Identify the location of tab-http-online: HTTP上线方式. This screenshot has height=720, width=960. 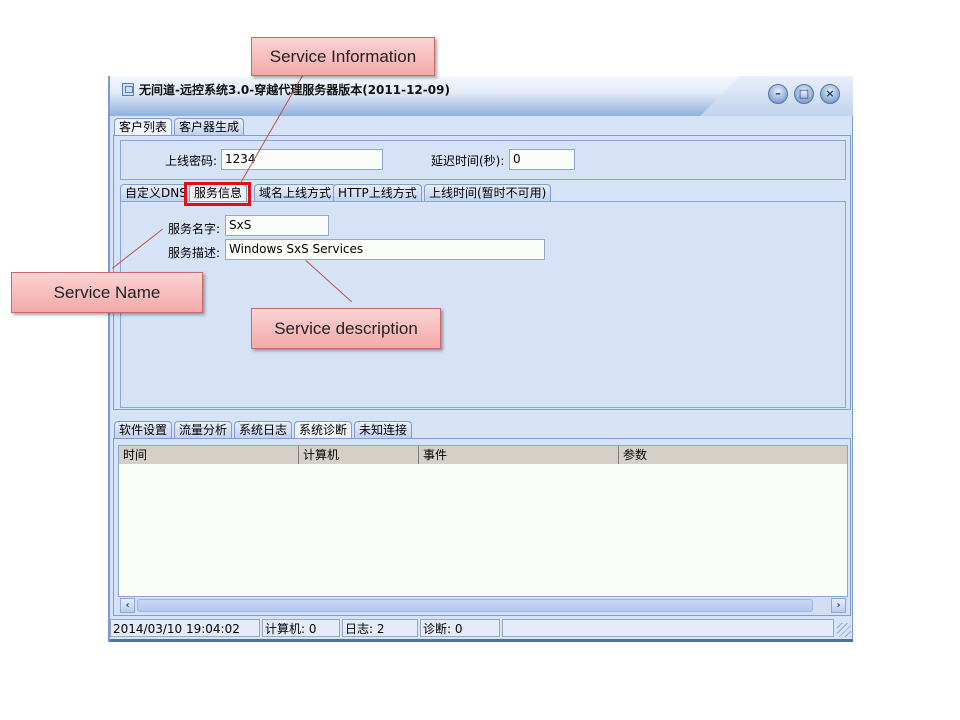
(377, 192).